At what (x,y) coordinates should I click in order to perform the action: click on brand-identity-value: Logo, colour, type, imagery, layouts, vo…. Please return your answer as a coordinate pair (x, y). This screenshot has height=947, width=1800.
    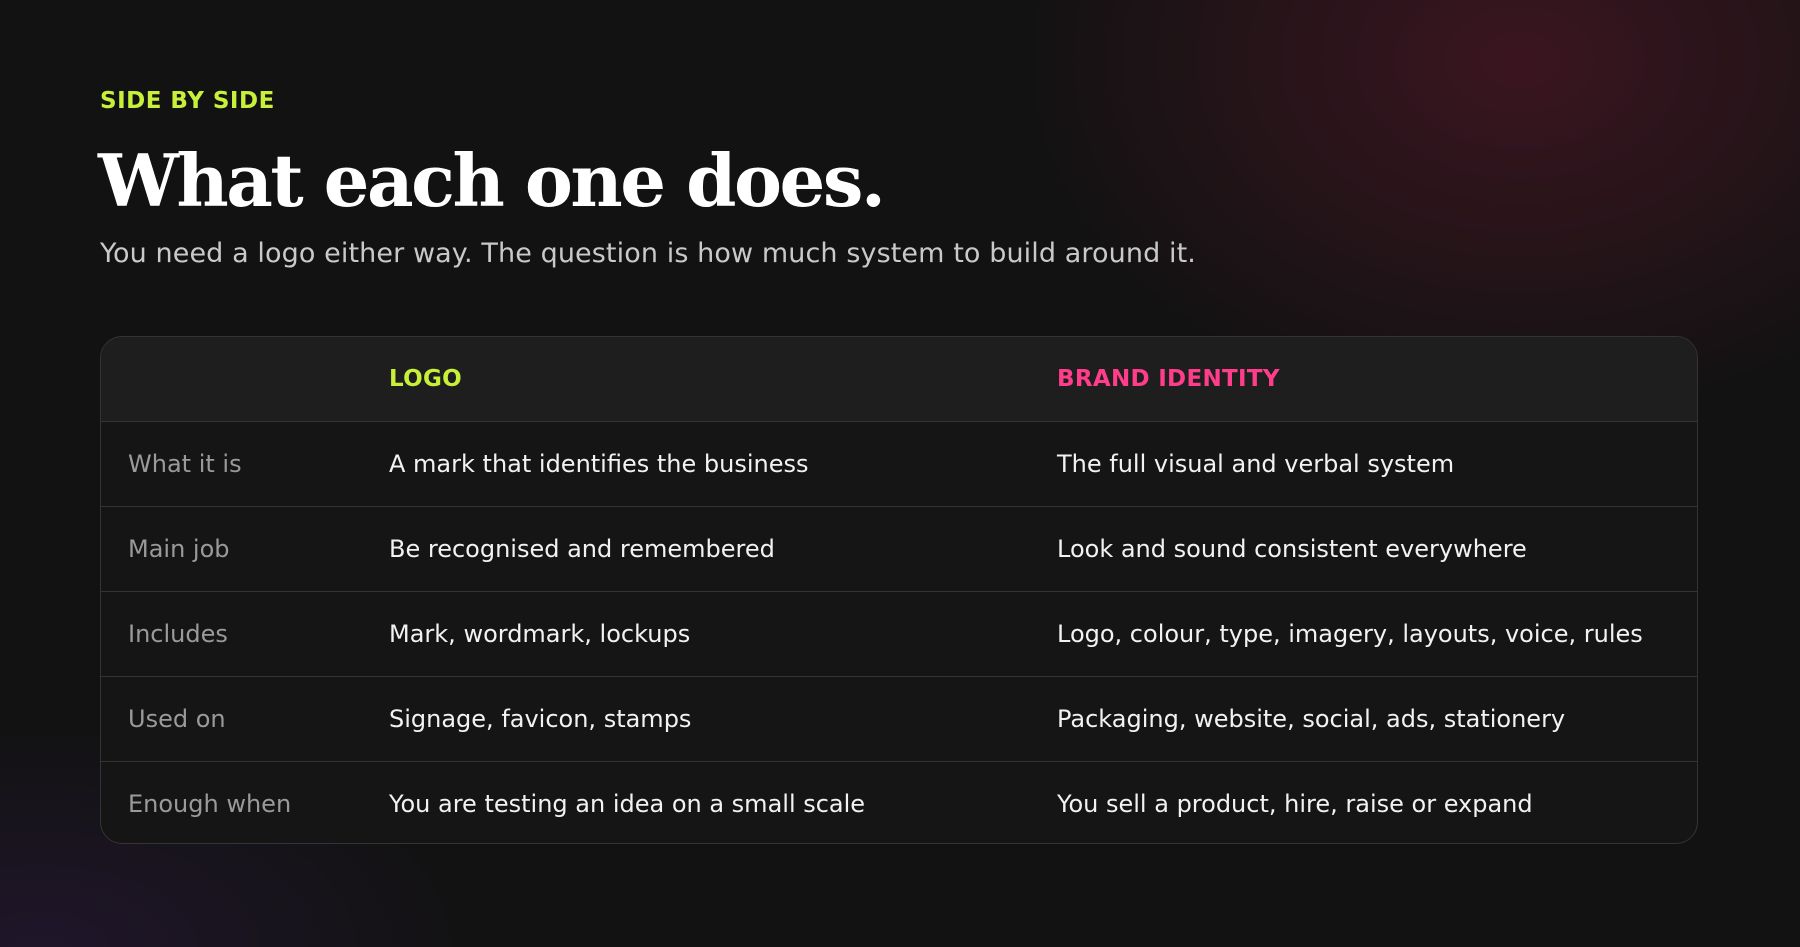
    Looking at the image, I should click on (1350, 634).